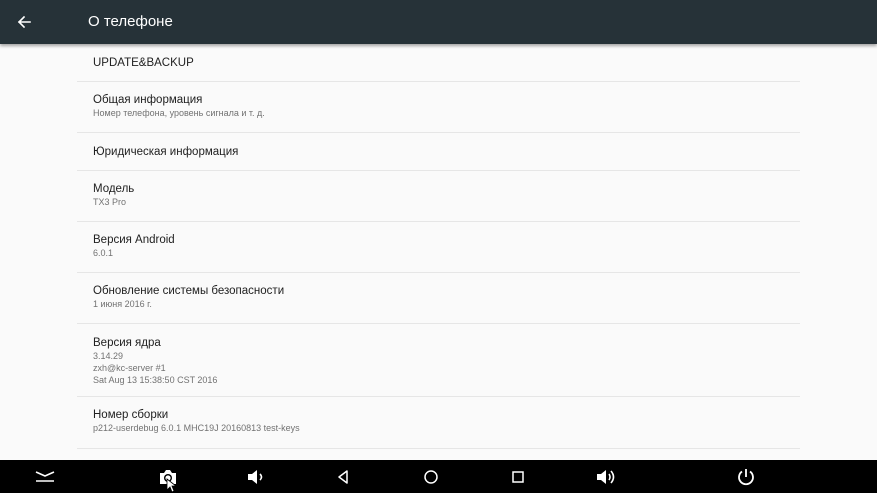 Image resolution: width=877 pixels, height=493 pixels. Describe the element at coordinates (438, 63) in the screenshot. I see `list-item-update-backup: UPDATE&BACKUP` at that location.